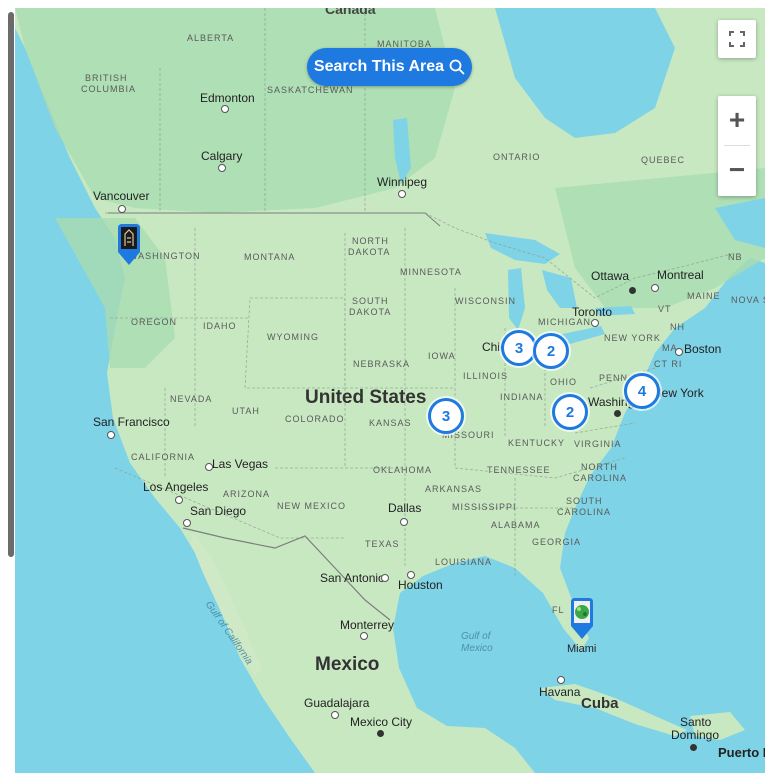  What do you see at coordinates (382, 364) in the screenshot?
I see `label-nebraska: NEBRASKA` at bounding box center [382, 364].